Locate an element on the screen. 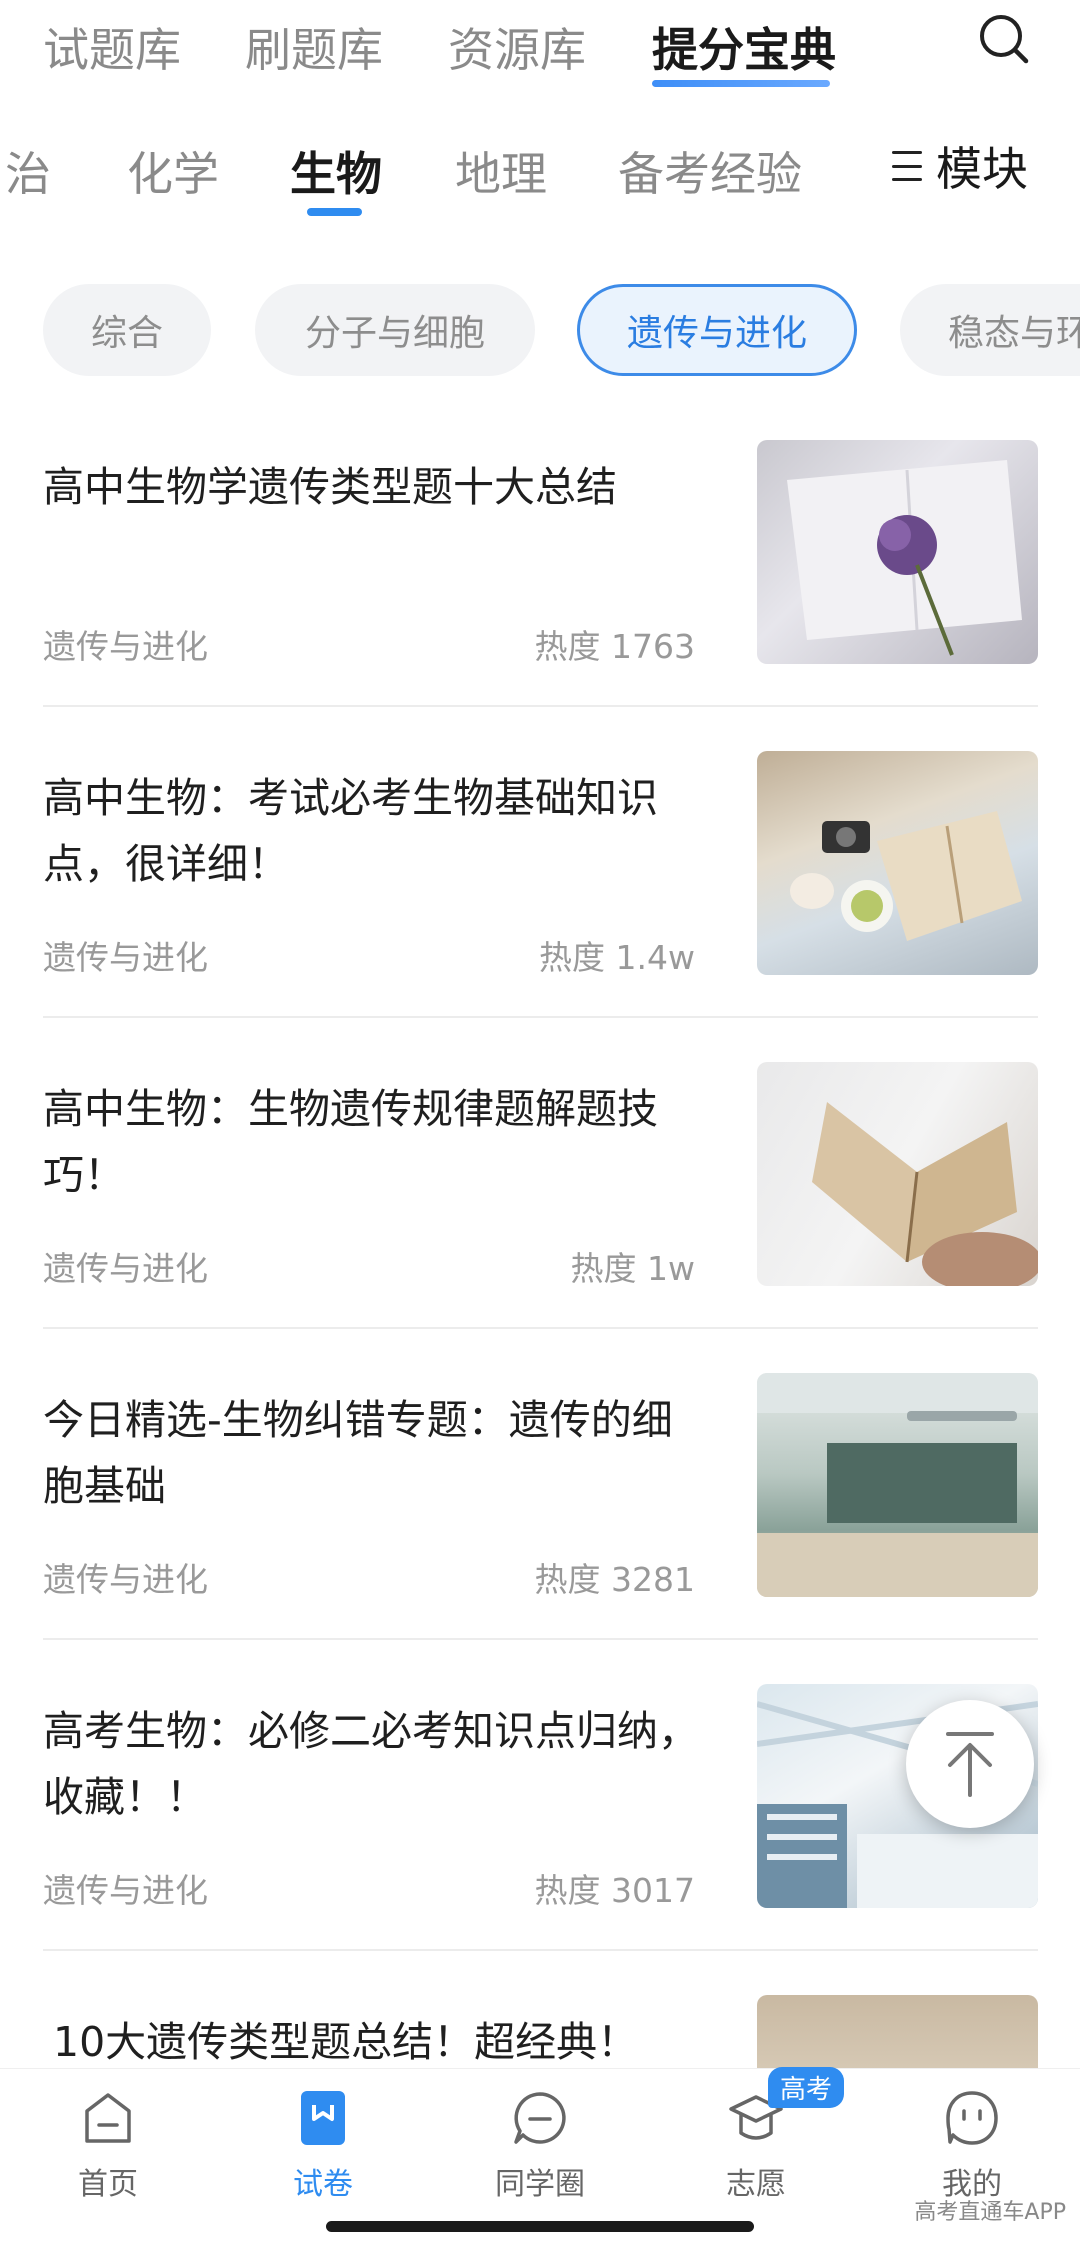 This screenshot has height=2250, width=1080. search-button is located at coordinates (1004, 40).